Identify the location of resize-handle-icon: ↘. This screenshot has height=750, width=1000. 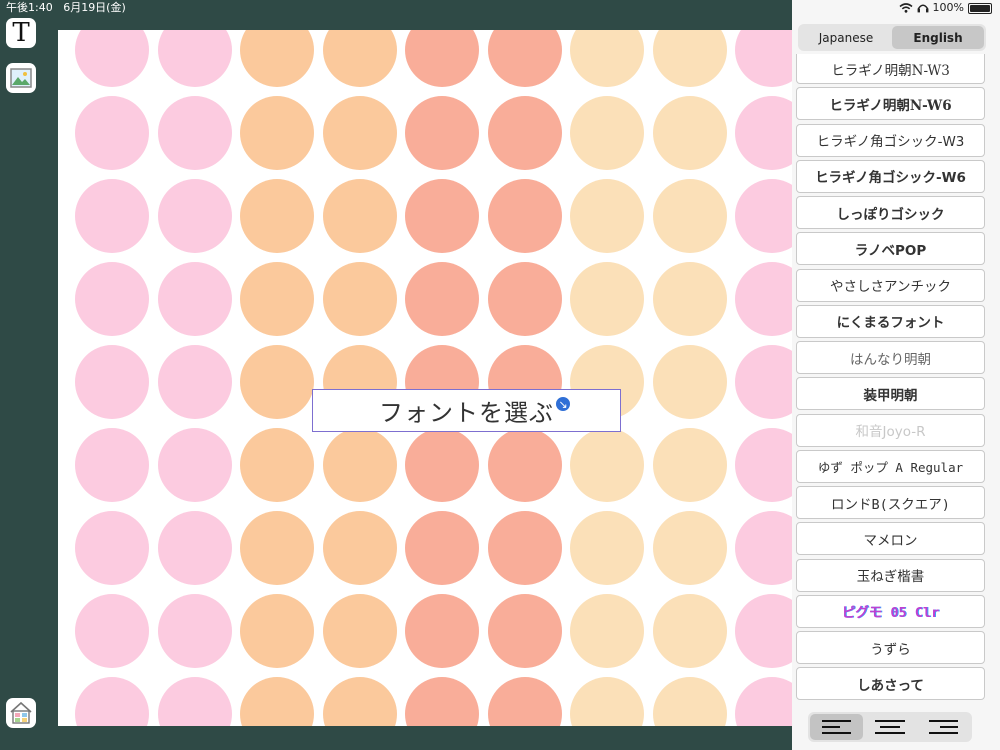
(563, 404).